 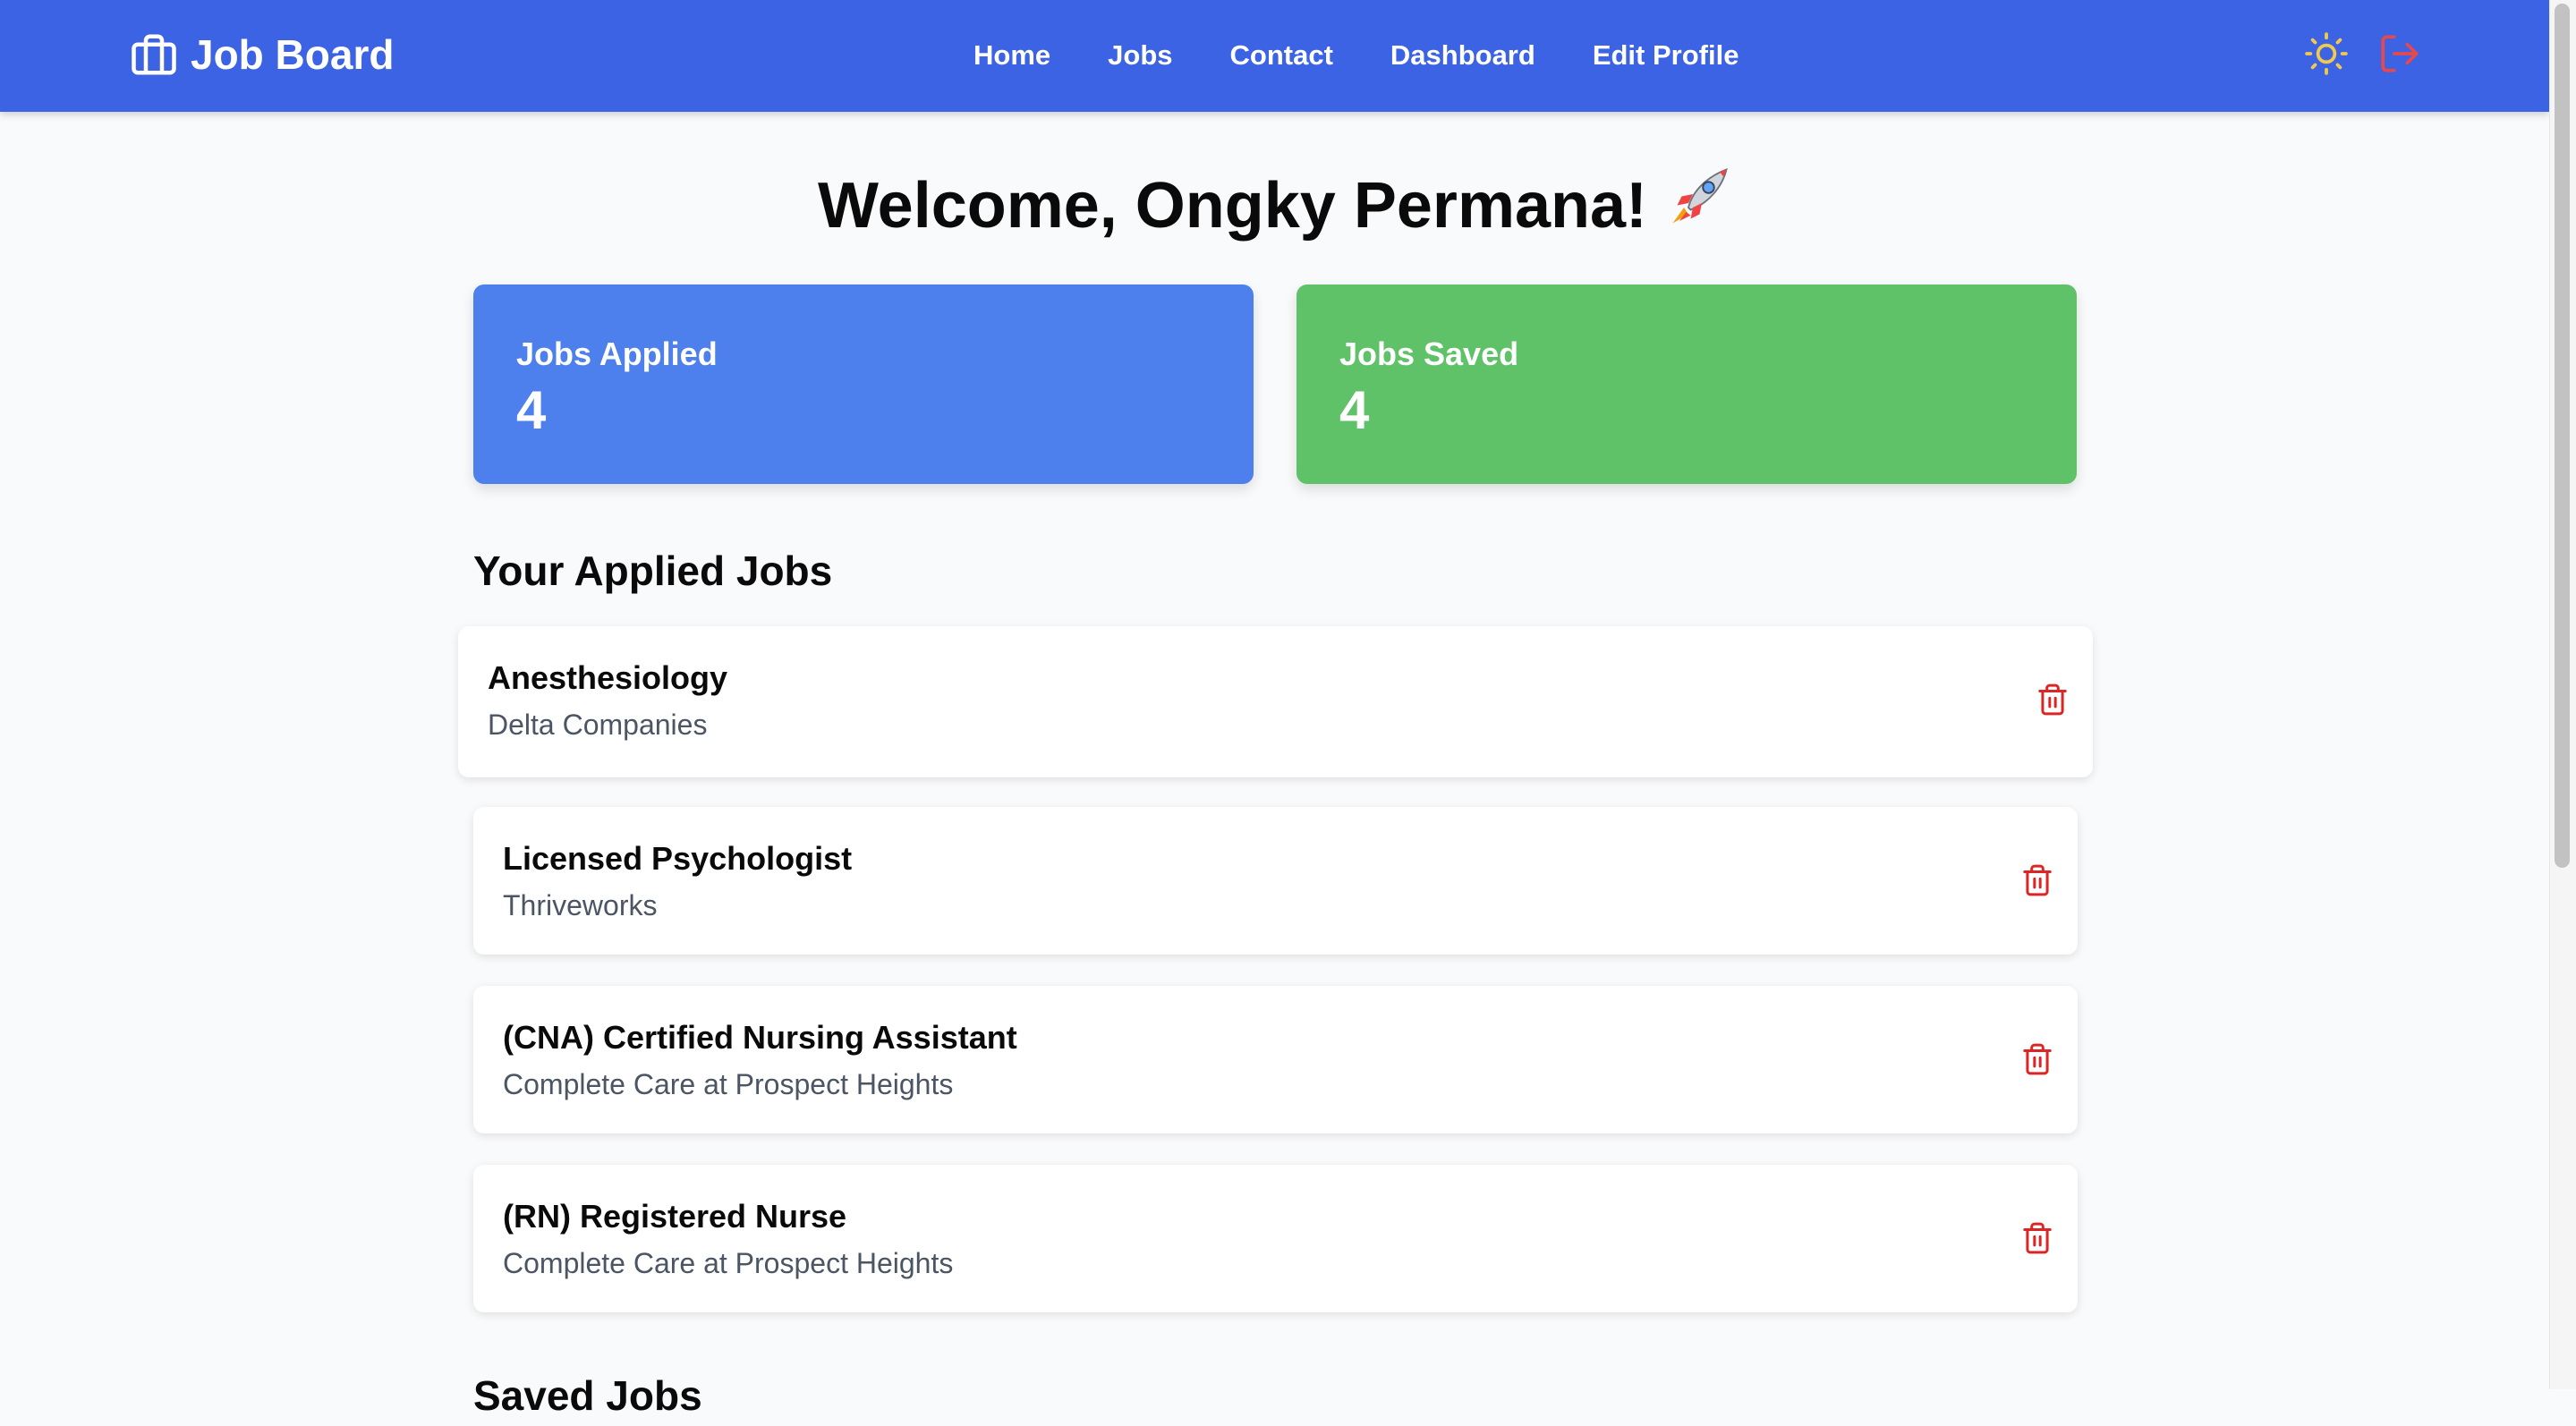 I want to click on jobs-saved-card: Jobs Saved 4, so click(x=1687, y=384).